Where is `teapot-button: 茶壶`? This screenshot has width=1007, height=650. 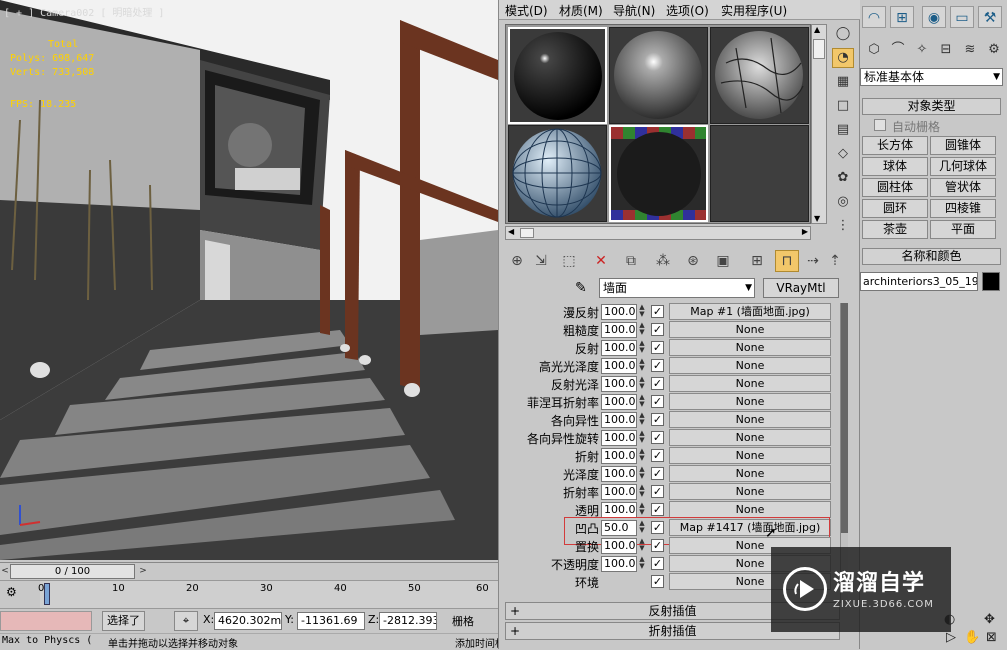
teapot-button: 茶壶 is located at coordinates (895, 229).